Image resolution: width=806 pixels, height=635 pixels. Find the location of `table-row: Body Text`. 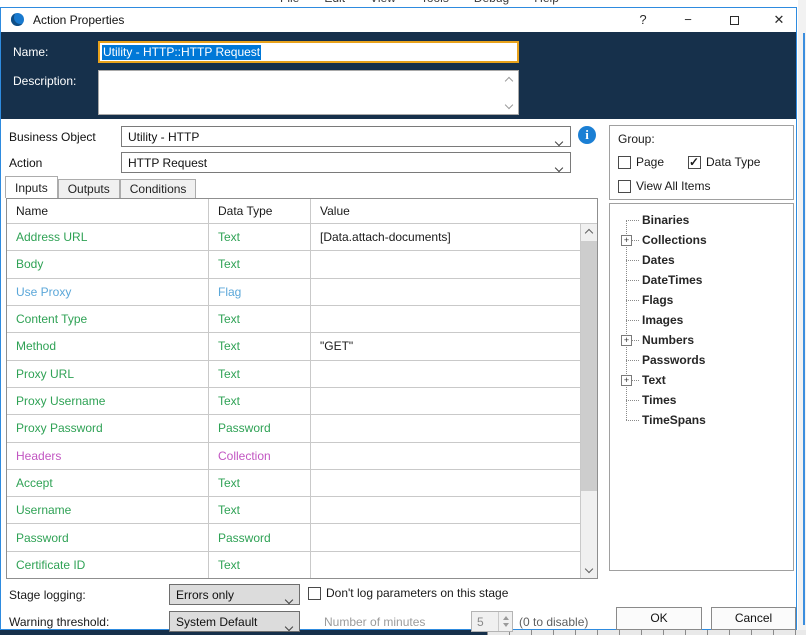

table-row: Body Text is located at coordinates (293, 265).